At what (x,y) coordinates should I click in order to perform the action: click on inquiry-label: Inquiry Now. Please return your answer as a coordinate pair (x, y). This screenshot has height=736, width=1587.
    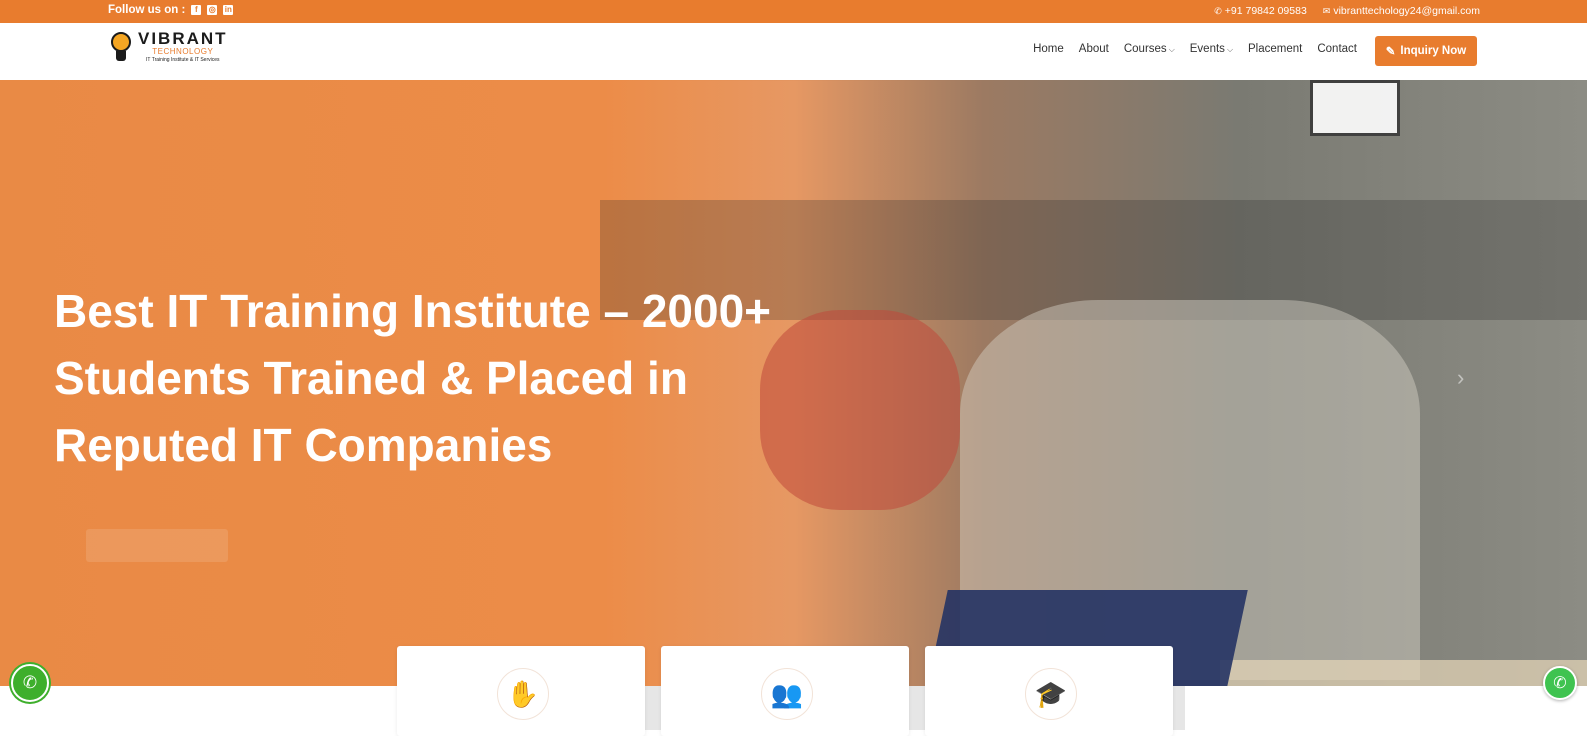
    Looking at the image, I should click on (1433, 51).